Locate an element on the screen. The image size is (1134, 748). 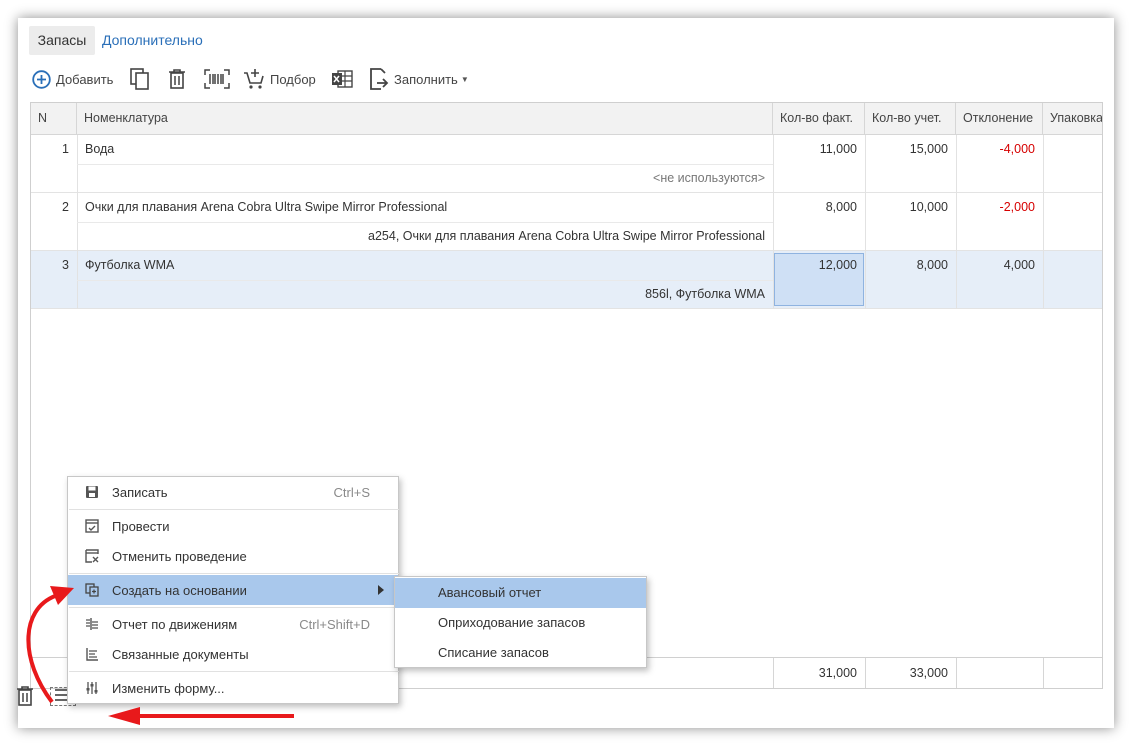
row-qty-accounted: 10,000 is located at coordinates (928, 207).